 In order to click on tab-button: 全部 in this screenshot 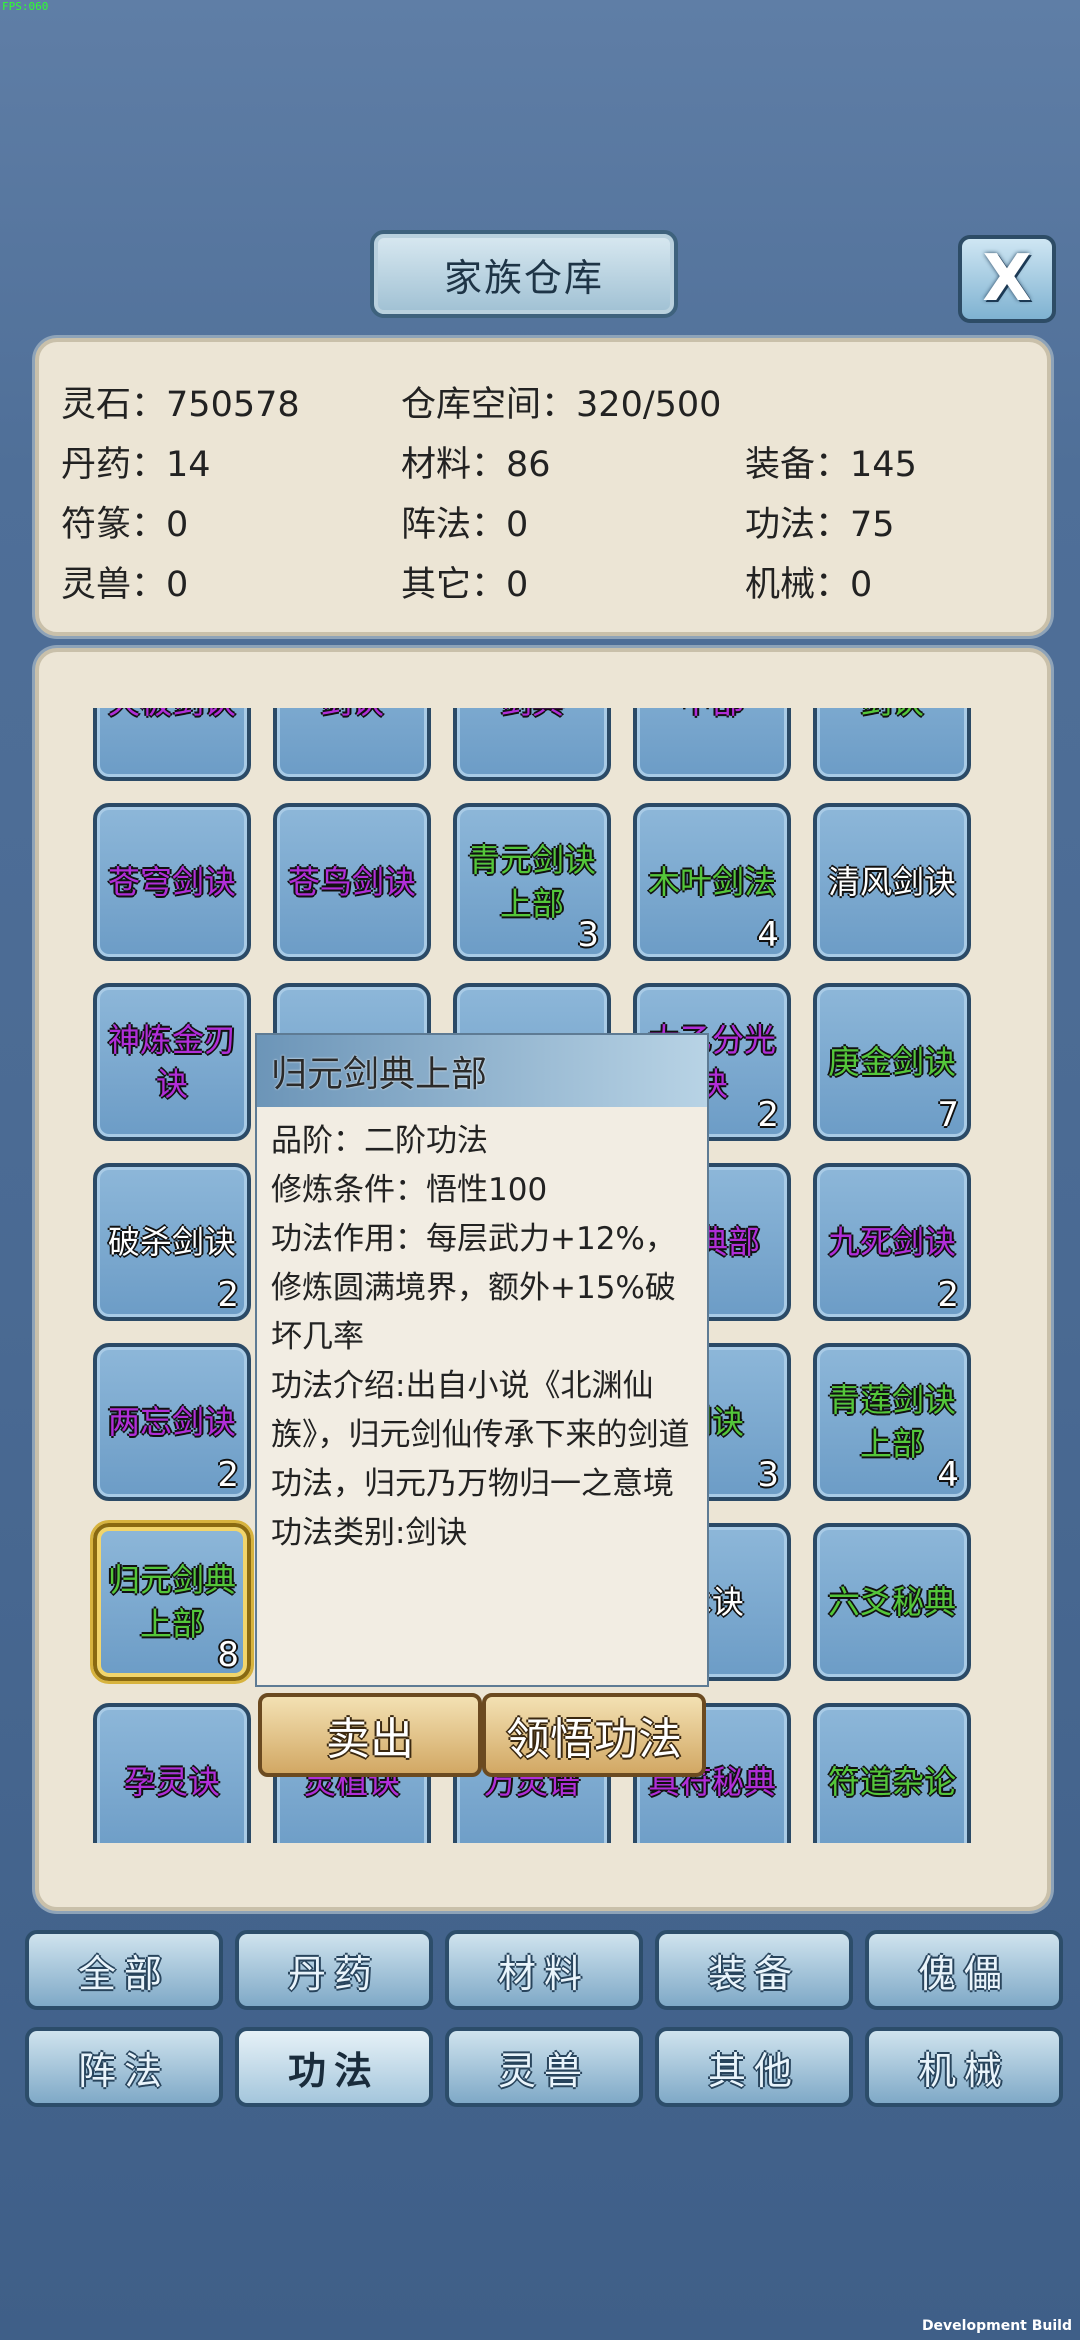, I will do `click(124, 1970)`.